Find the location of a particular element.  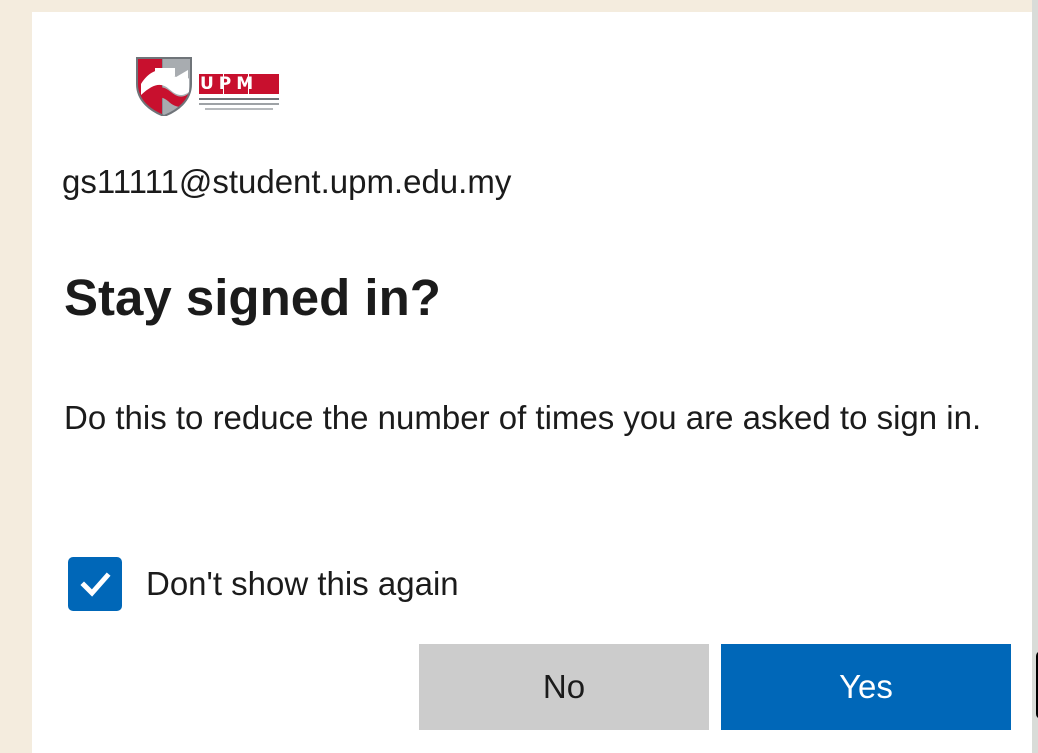

upm-logo-text: UPM is located at coordinates (229, 84).